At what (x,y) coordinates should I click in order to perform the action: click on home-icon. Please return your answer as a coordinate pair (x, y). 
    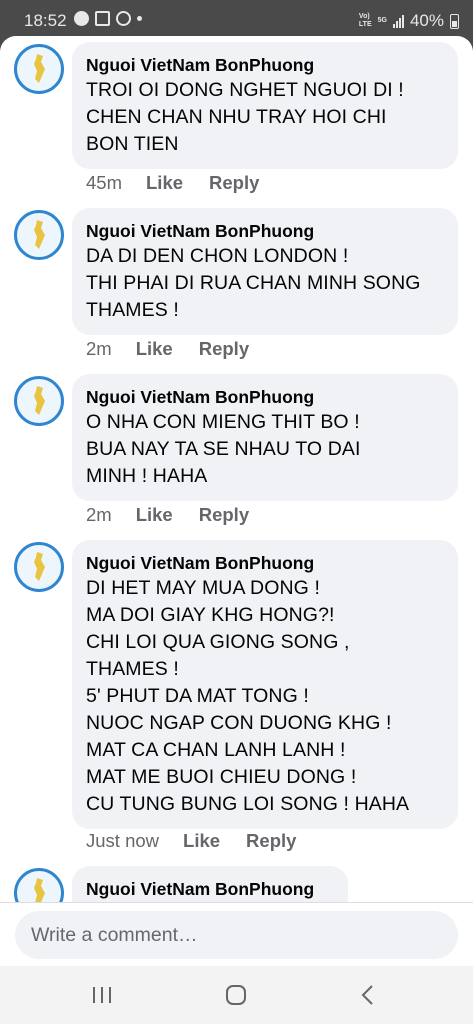
    Looking at the image, I should click on (236, 995).